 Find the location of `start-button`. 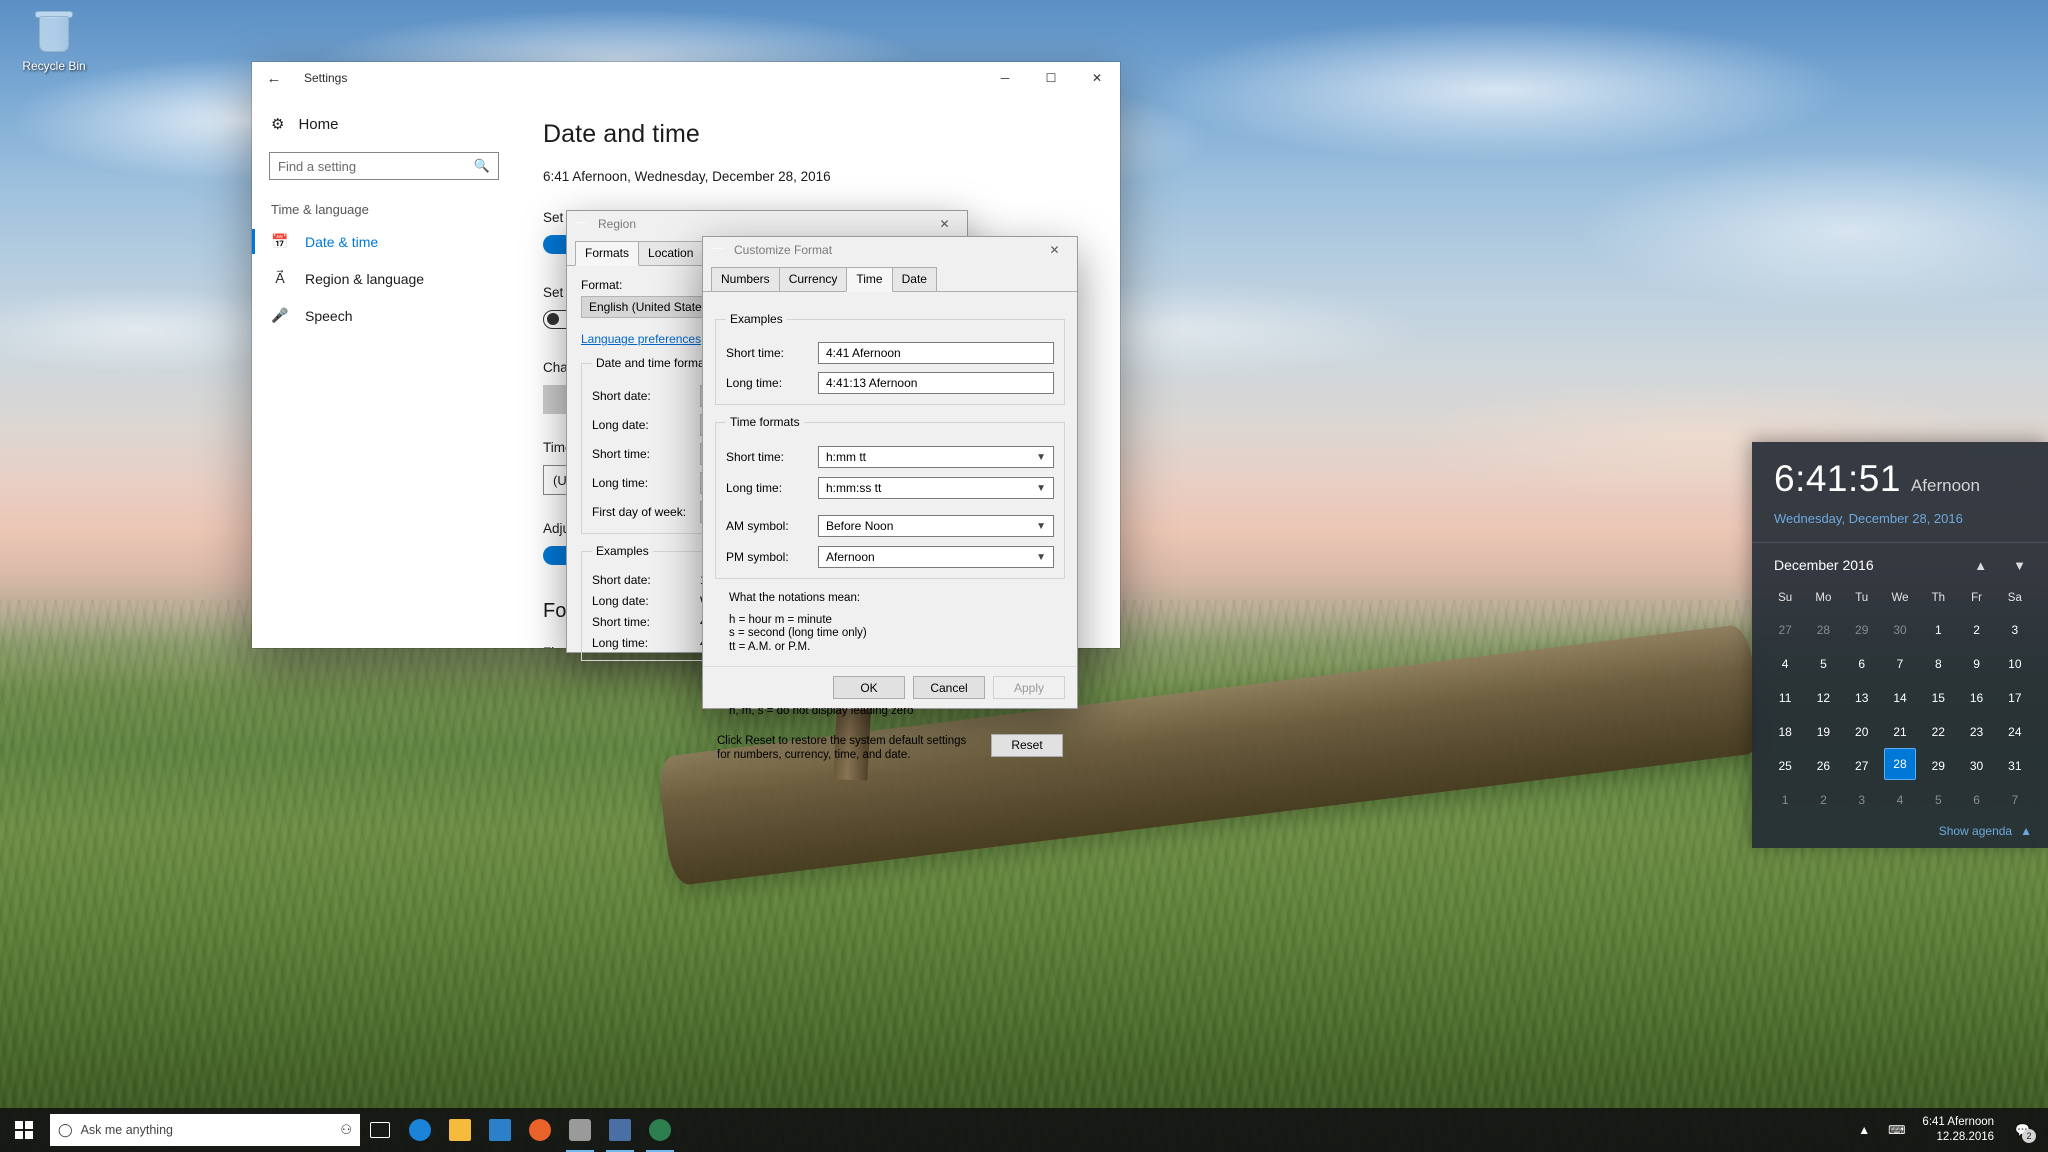

start-button is located at coordinates (24, 1130).